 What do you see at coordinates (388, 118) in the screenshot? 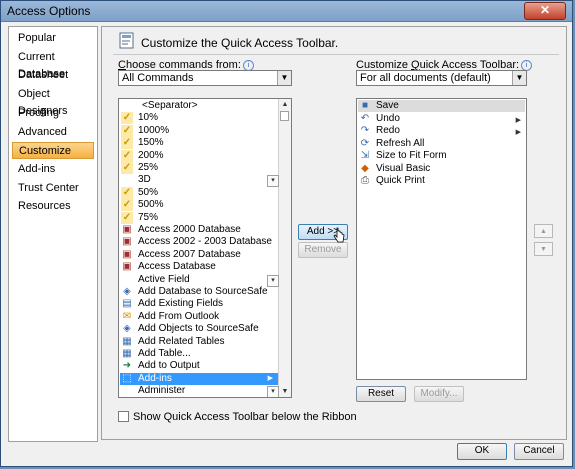
I see `toolbar-item-label: Undo` at bounding box center [388, 118].